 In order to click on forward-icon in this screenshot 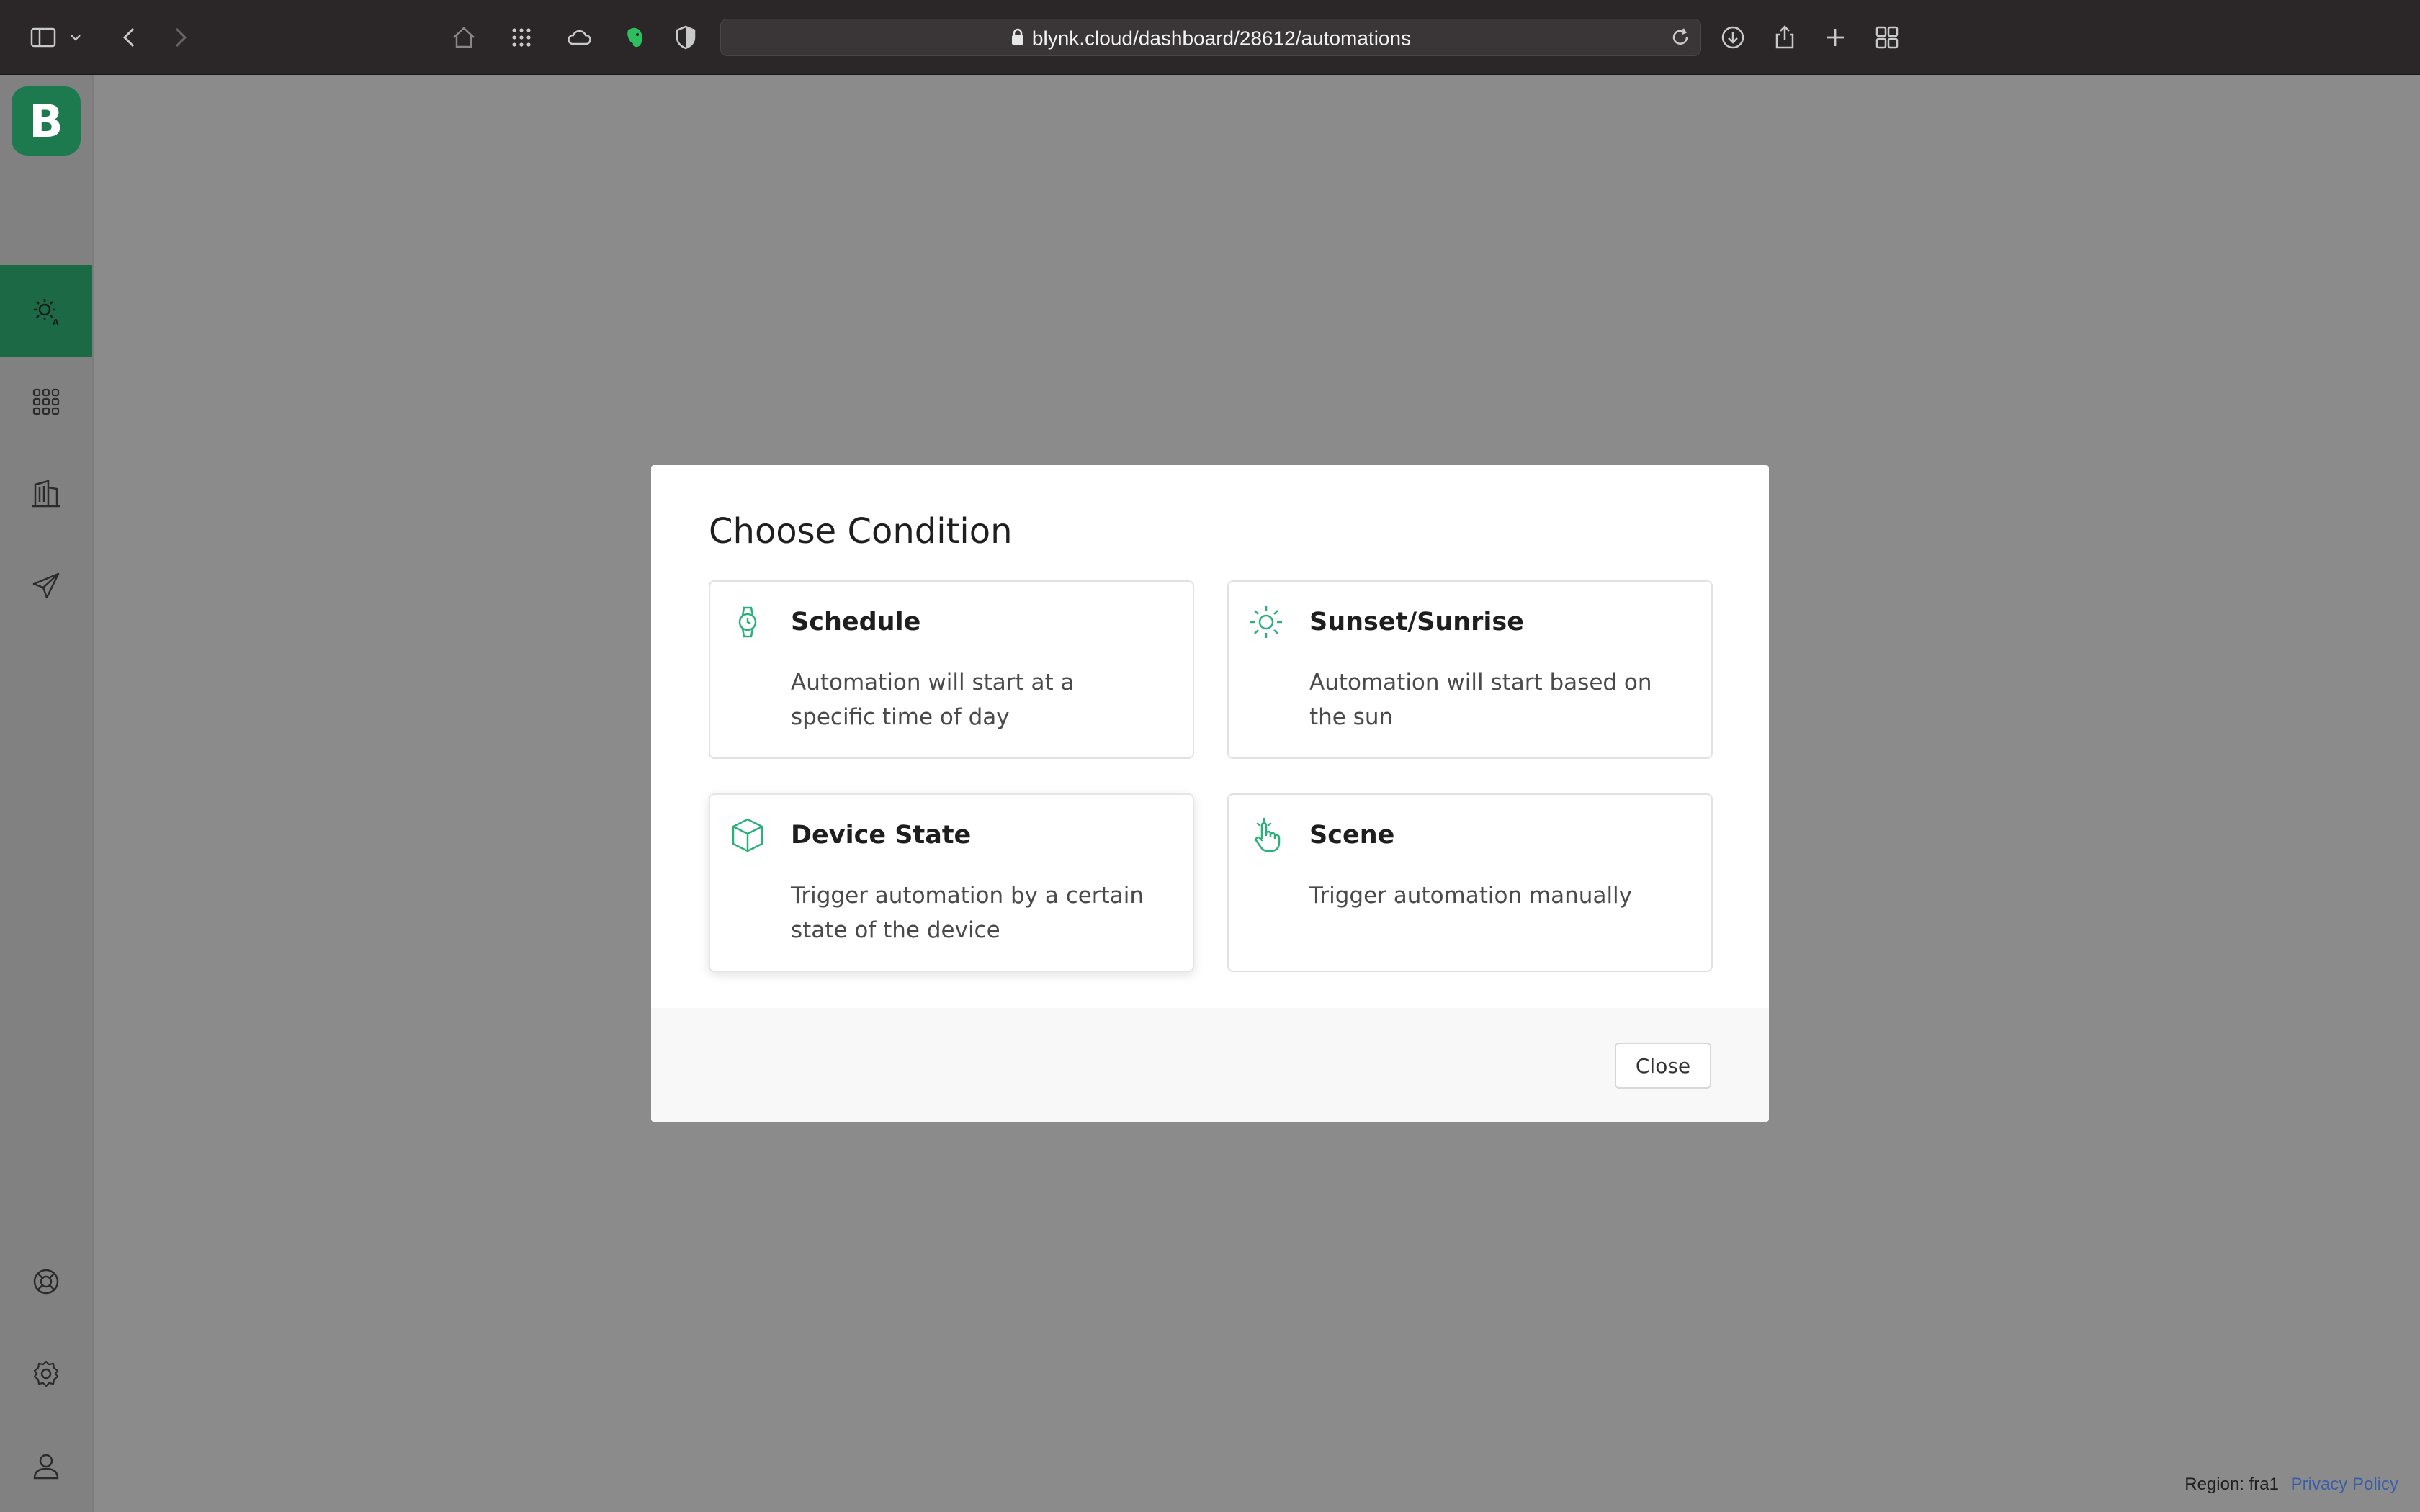, I will do `click(180, 37)`.